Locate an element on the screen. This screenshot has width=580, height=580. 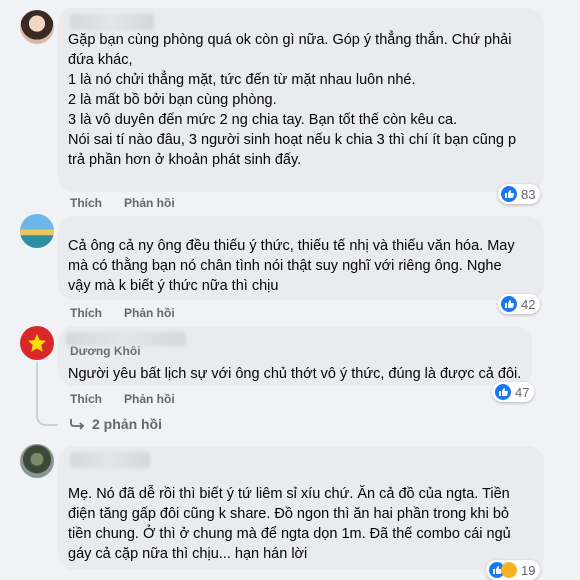
reply-arrow-icon is located at coordinates (77, 424).